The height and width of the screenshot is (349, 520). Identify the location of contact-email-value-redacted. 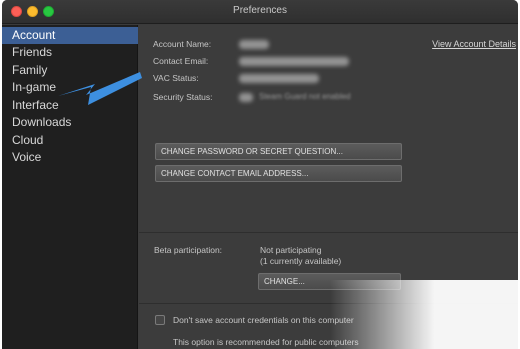
(294, 61).